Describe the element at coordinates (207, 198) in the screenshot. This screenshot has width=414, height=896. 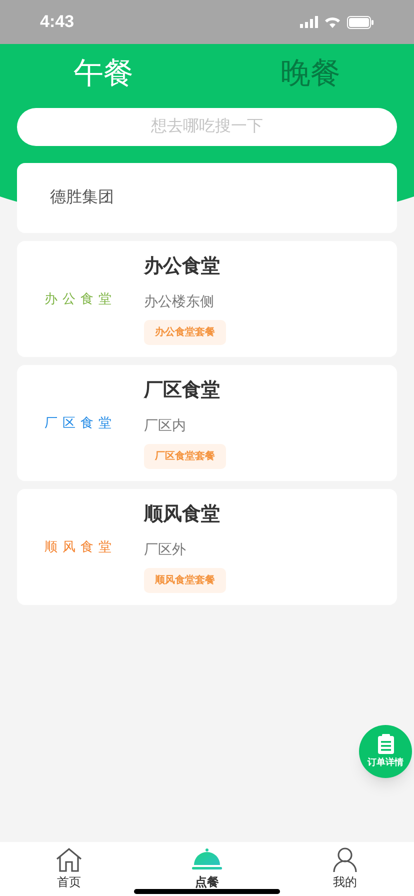
I see `company-card: 德胜集团` at that location.